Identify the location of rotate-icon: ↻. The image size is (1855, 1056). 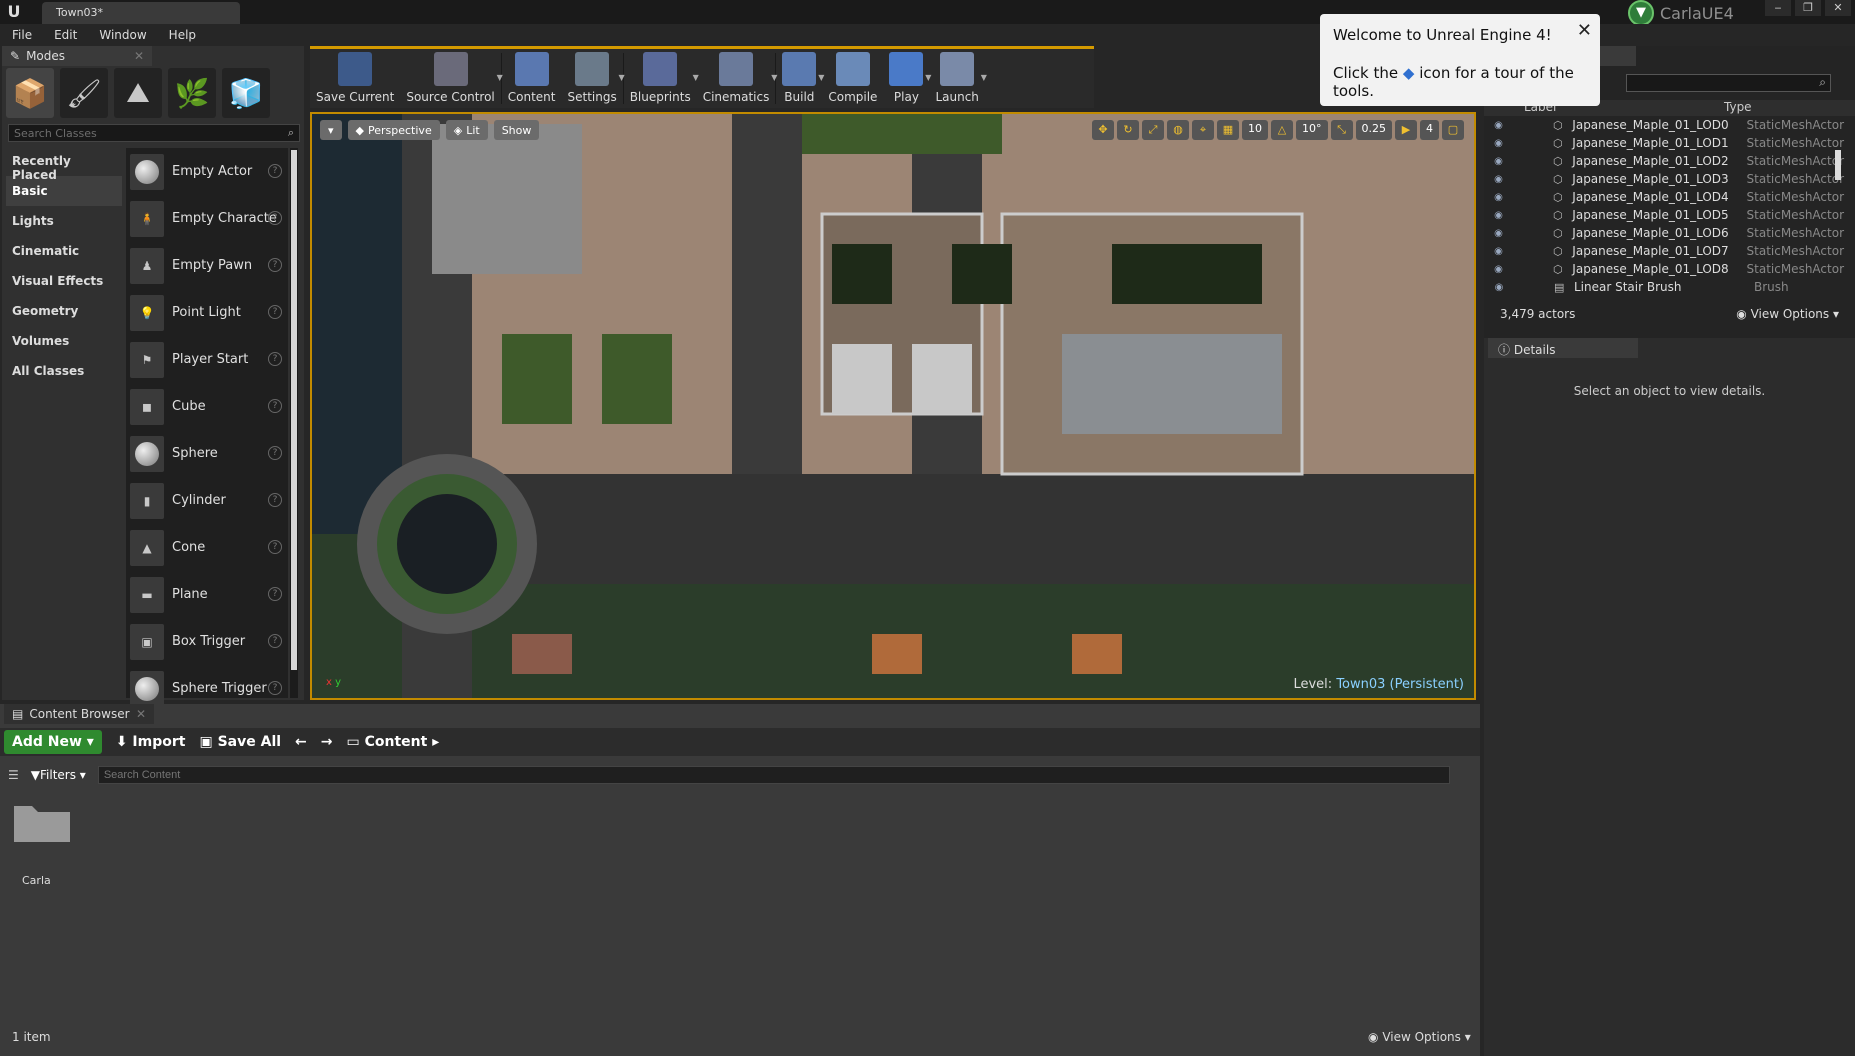
(1128, 130).